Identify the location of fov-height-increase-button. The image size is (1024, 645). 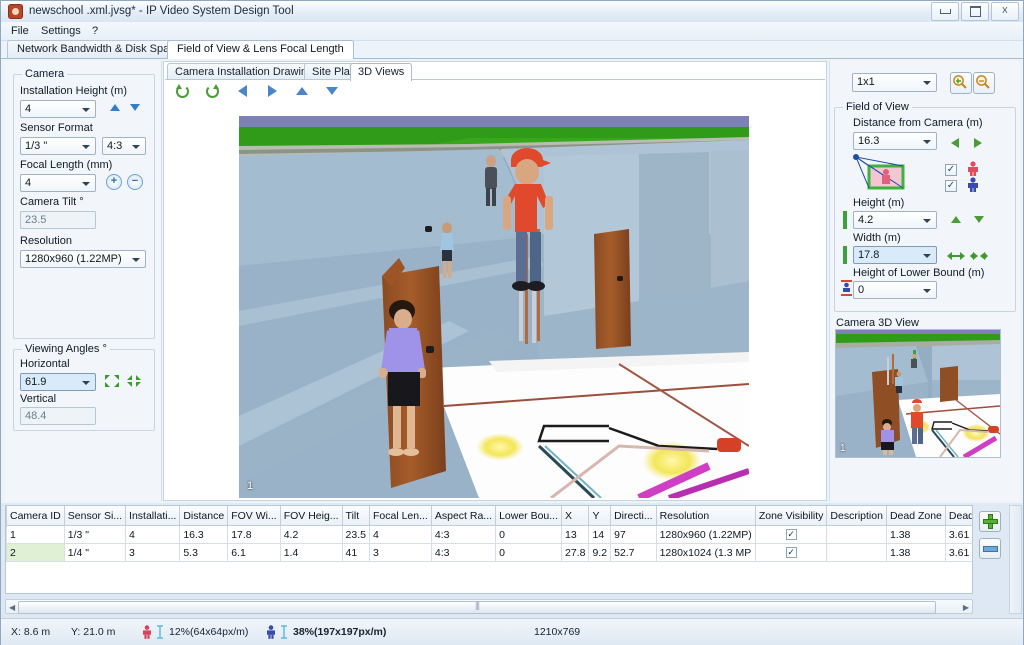
(955, 219).